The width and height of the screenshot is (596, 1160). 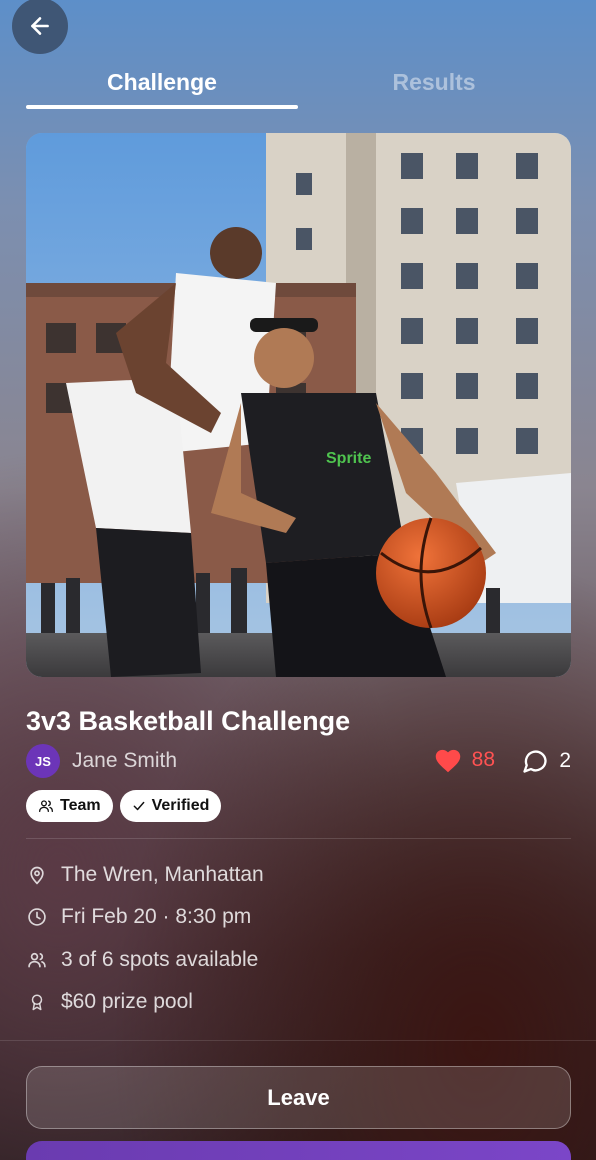 I want to click on award-icon, so click(x=37, y=1002).